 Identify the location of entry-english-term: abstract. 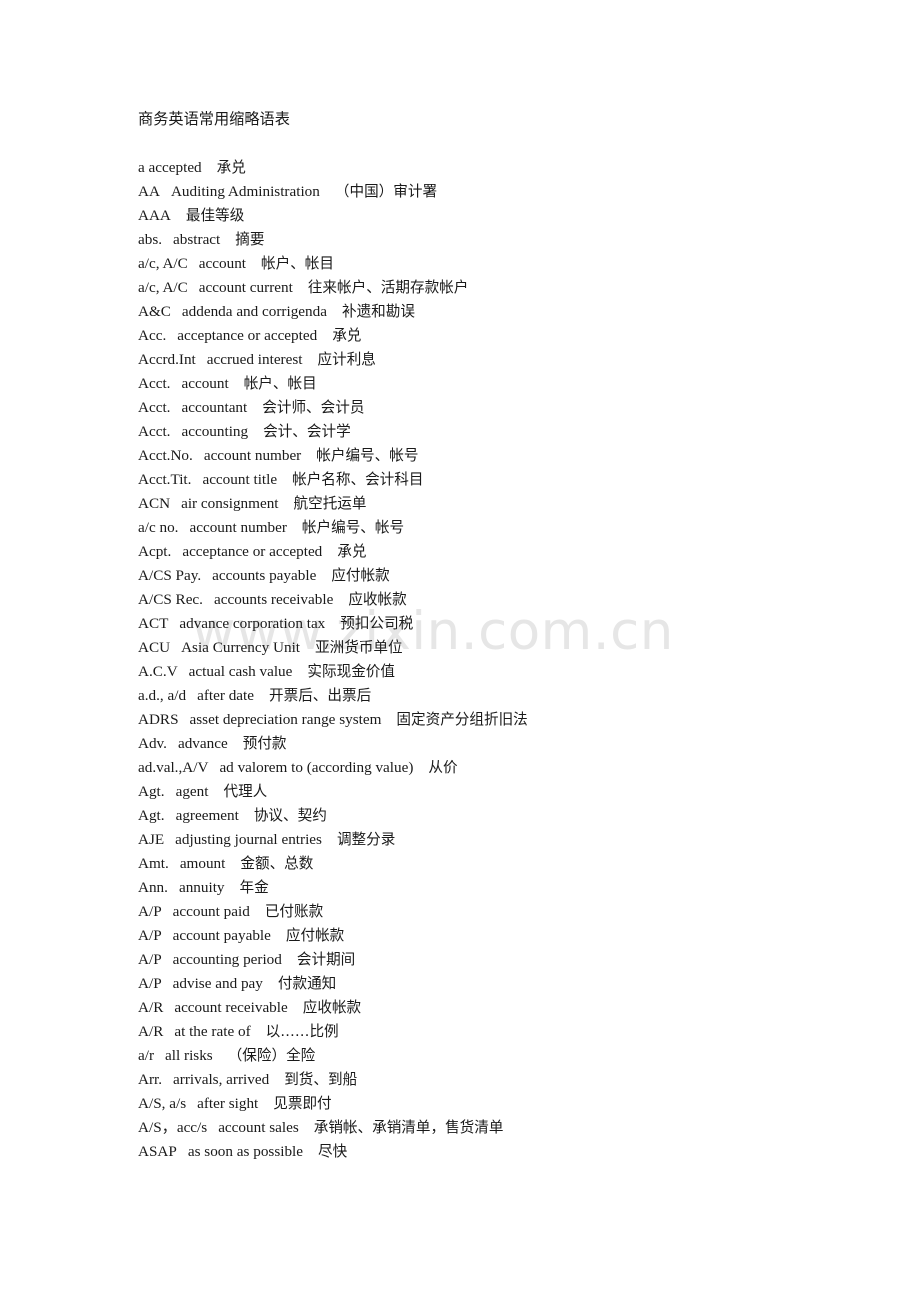
(197, 239).